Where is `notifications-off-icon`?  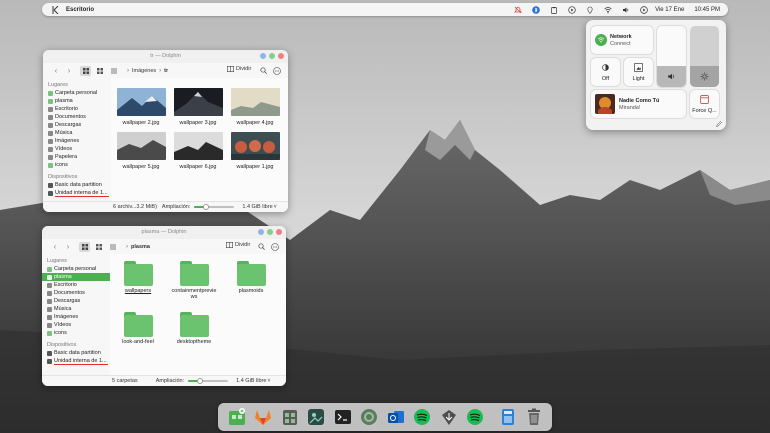
notifications-off-icon is located at coordinates (518, 9).